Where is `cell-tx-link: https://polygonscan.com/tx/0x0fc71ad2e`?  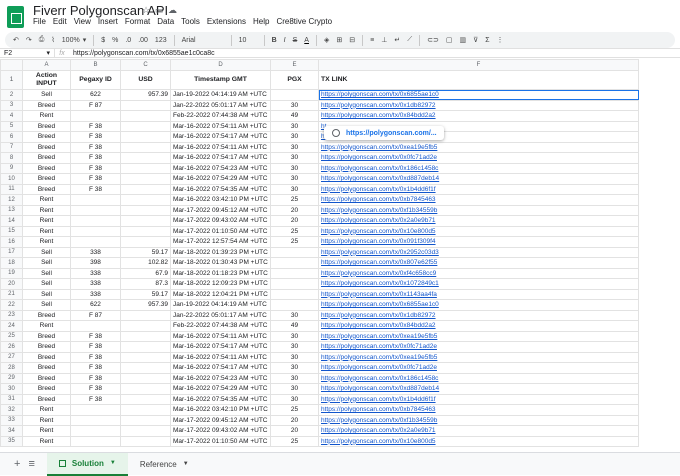
cell-tx-link: https://polygonscan.com/tx/0x0fc71ad2e is located at coordinates (478, 347).